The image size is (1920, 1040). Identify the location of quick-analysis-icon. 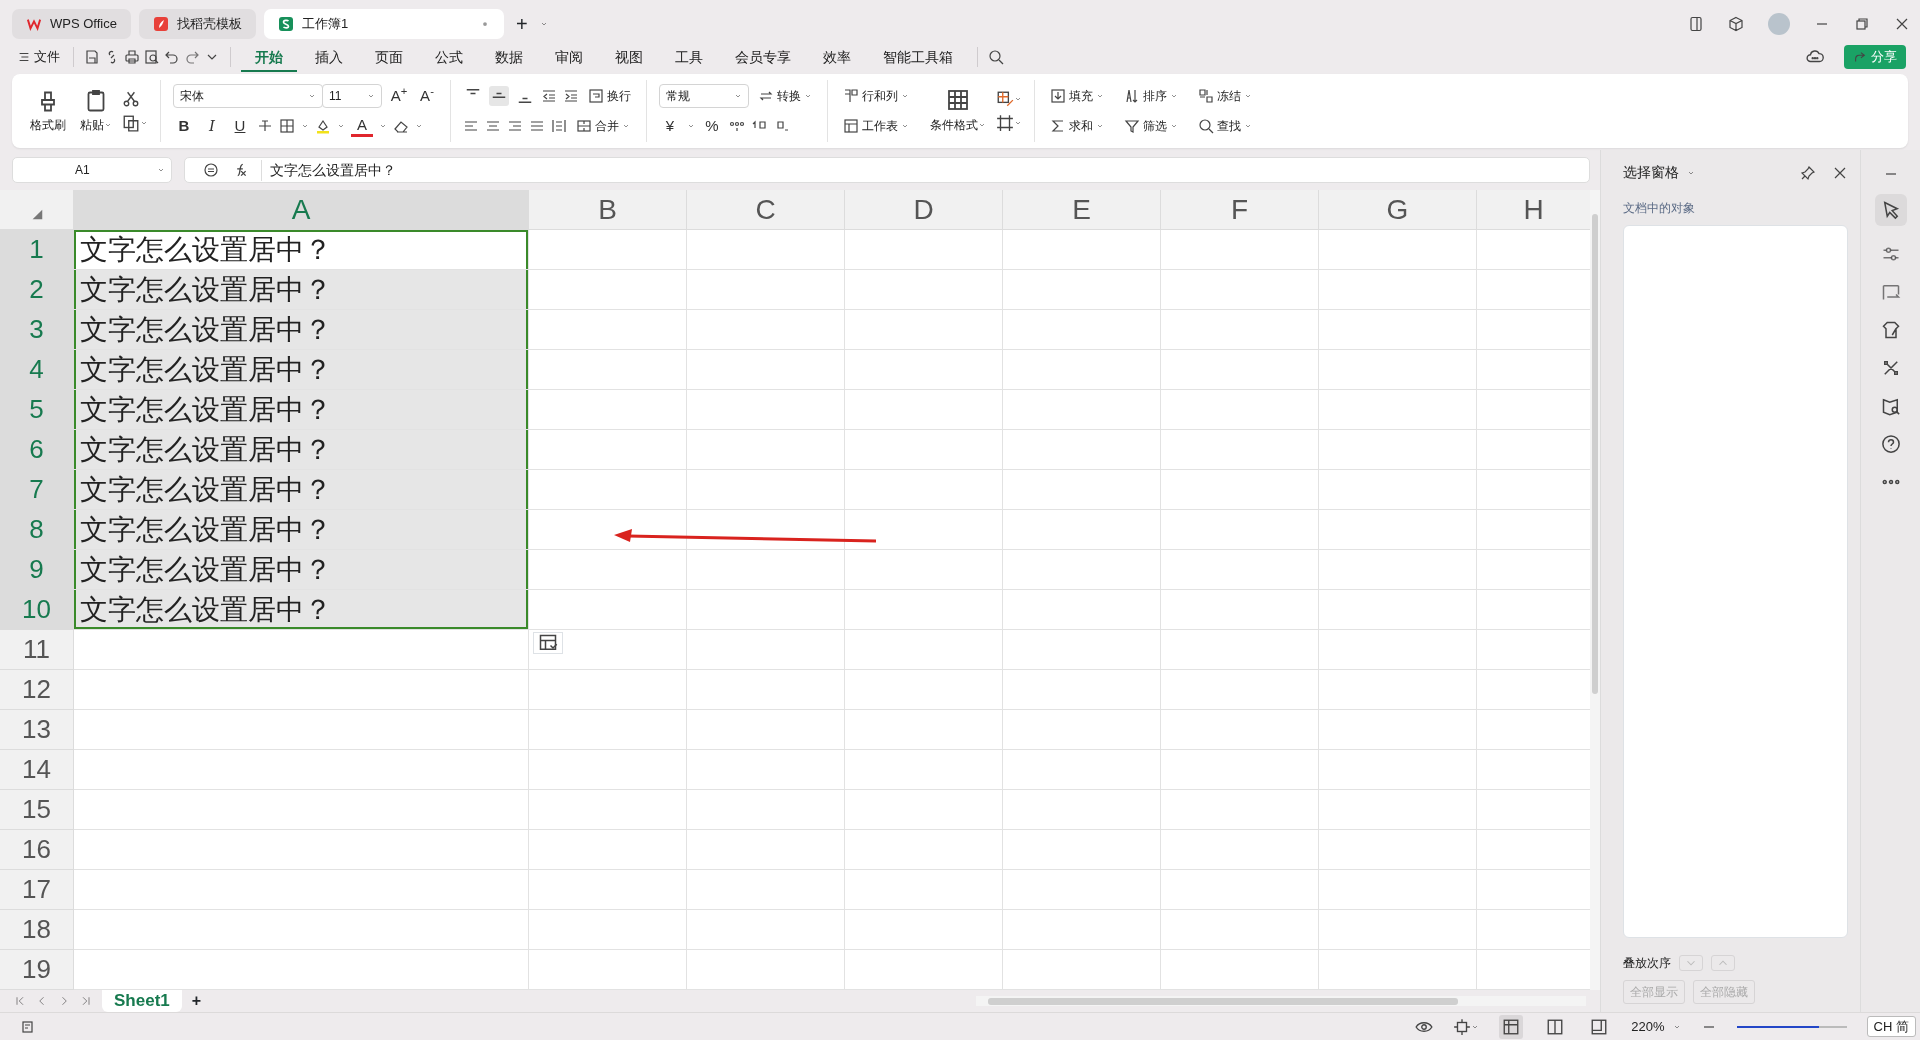
(548, 643).